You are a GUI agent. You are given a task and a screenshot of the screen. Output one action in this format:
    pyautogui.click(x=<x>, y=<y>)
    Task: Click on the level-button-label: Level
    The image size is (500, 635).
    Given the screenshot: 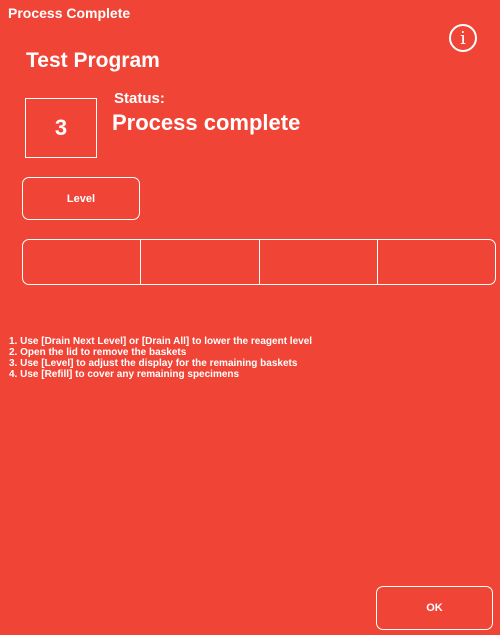 What is the action you would take?
    pyautogui.click(x=81, y=198)
    